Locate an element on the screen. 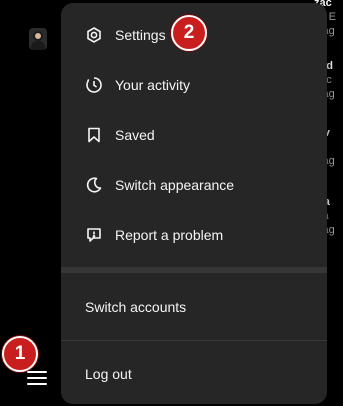 This screenshot has height=406, width=343. menu-item-label: Settings is located at coordinates (140, 35).